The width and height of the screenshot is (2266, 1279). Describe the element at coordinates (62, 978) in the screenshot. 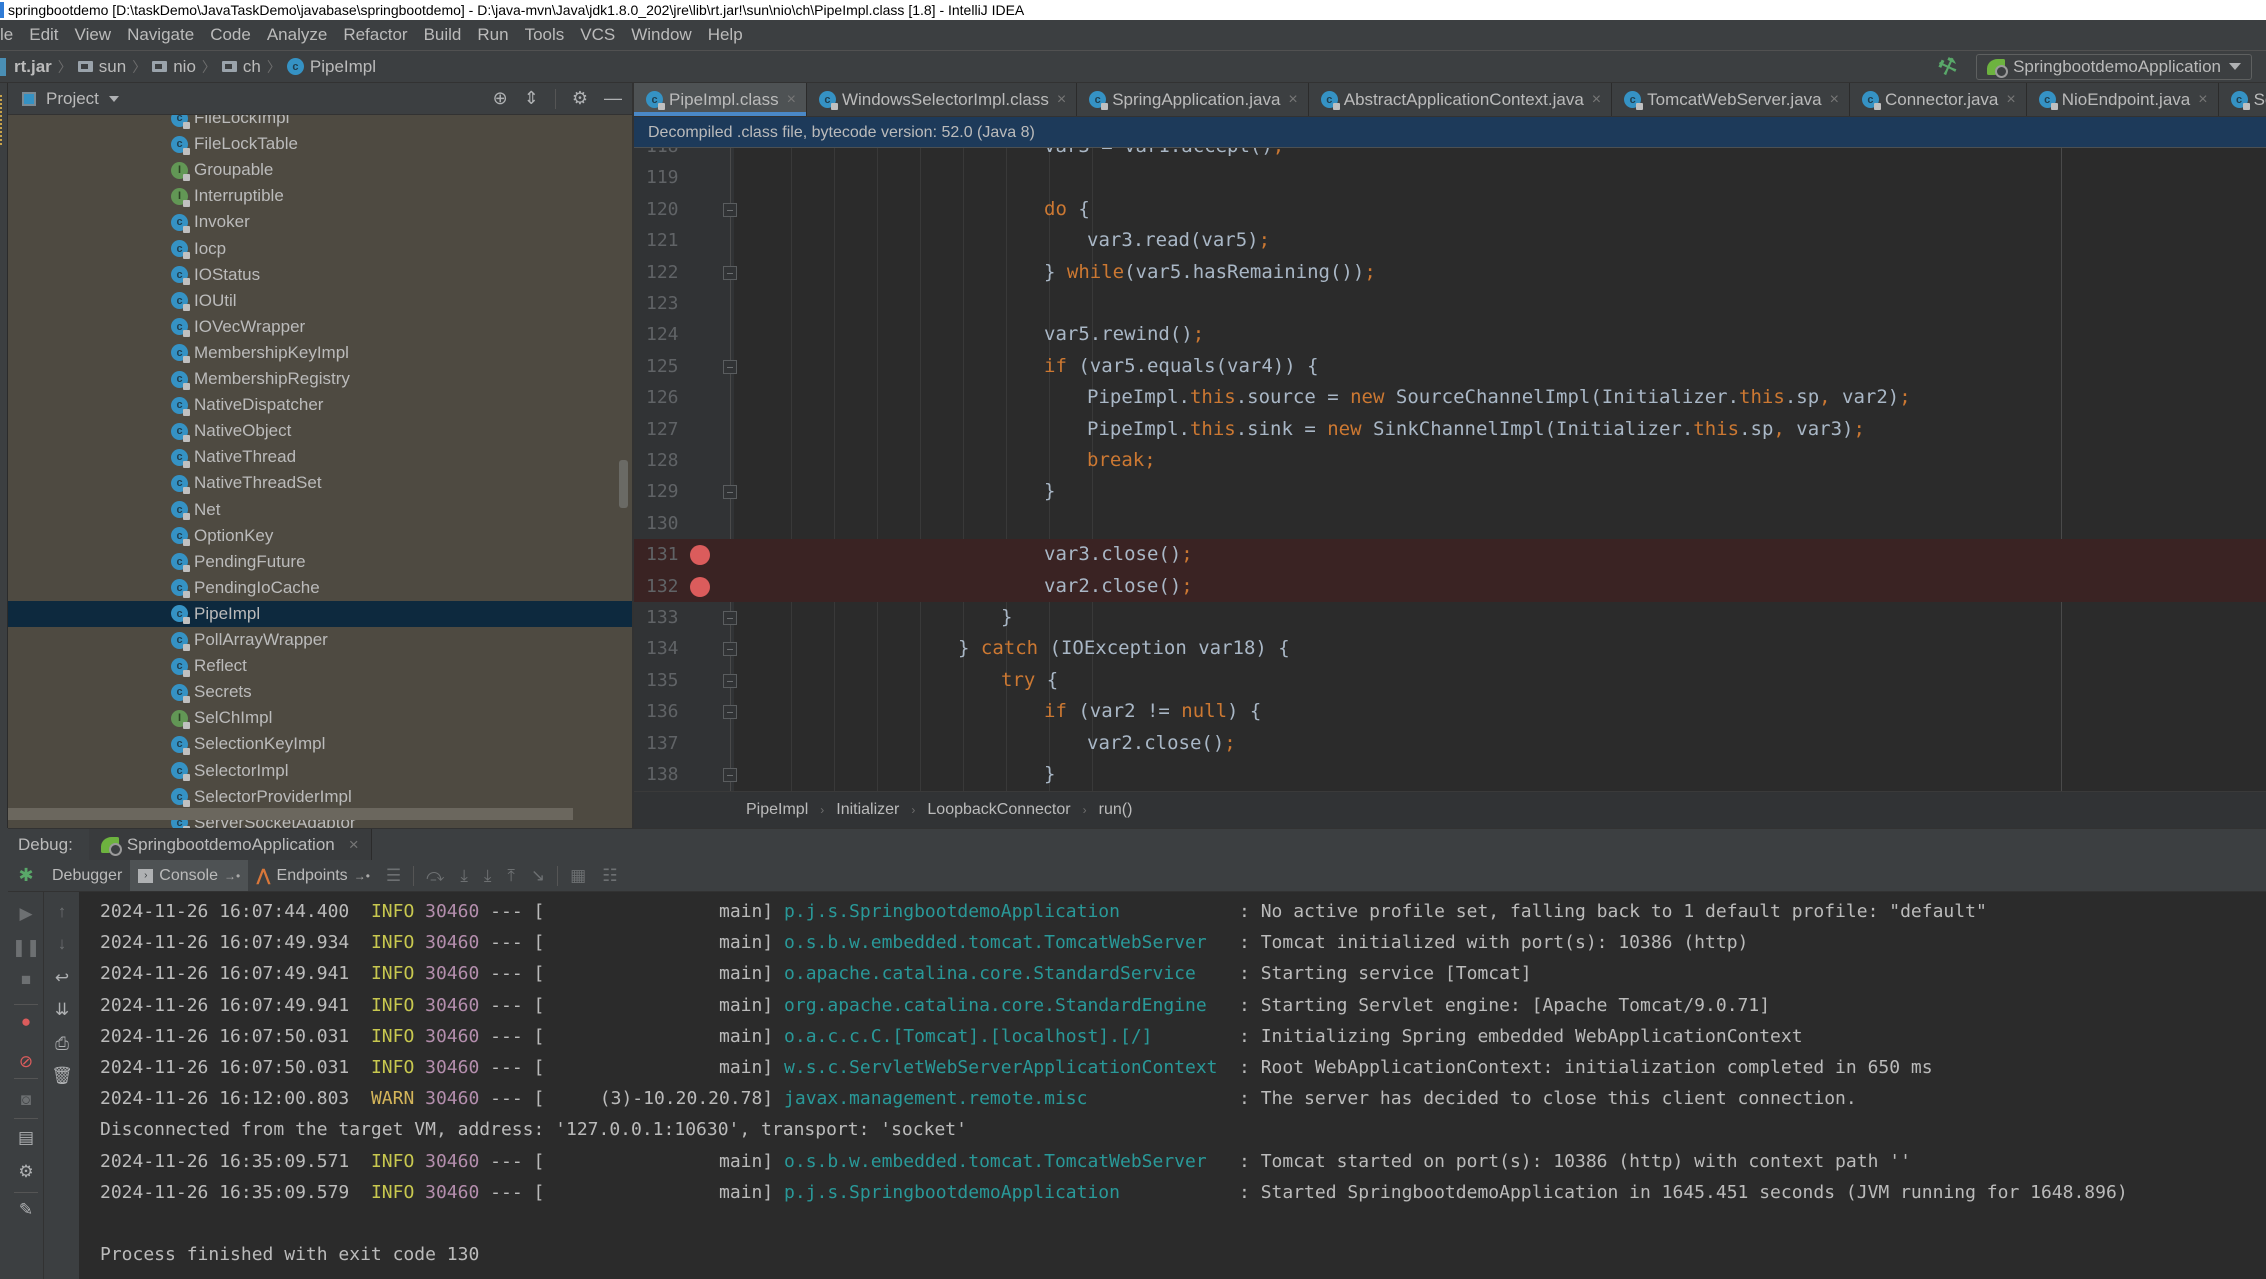

I see `soft-wrap-icon: ↩` at that location.